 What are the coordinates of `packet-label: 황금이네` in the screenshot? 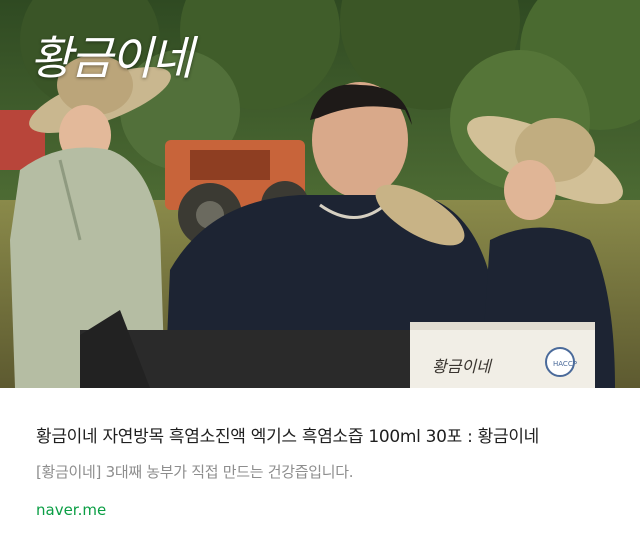 It's located at (462, 366).